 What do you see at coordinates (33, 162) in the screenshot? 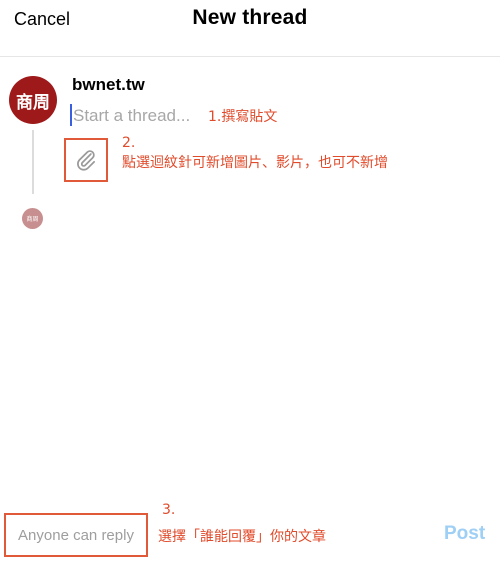
I see `thread-line` at bounding box center [33, 162].